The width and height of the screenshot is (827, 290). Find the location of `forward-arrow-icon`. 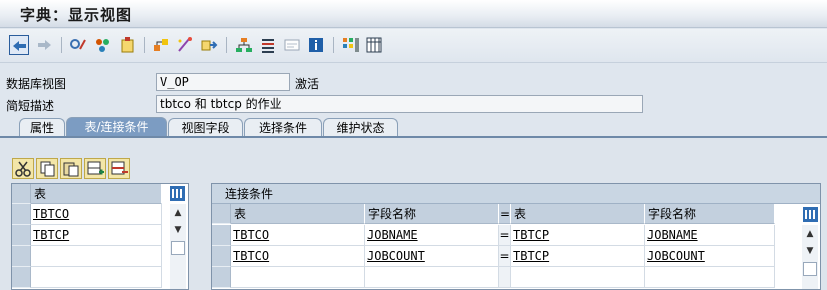

forward-arrow-icon is located at coordinates (44, 45).